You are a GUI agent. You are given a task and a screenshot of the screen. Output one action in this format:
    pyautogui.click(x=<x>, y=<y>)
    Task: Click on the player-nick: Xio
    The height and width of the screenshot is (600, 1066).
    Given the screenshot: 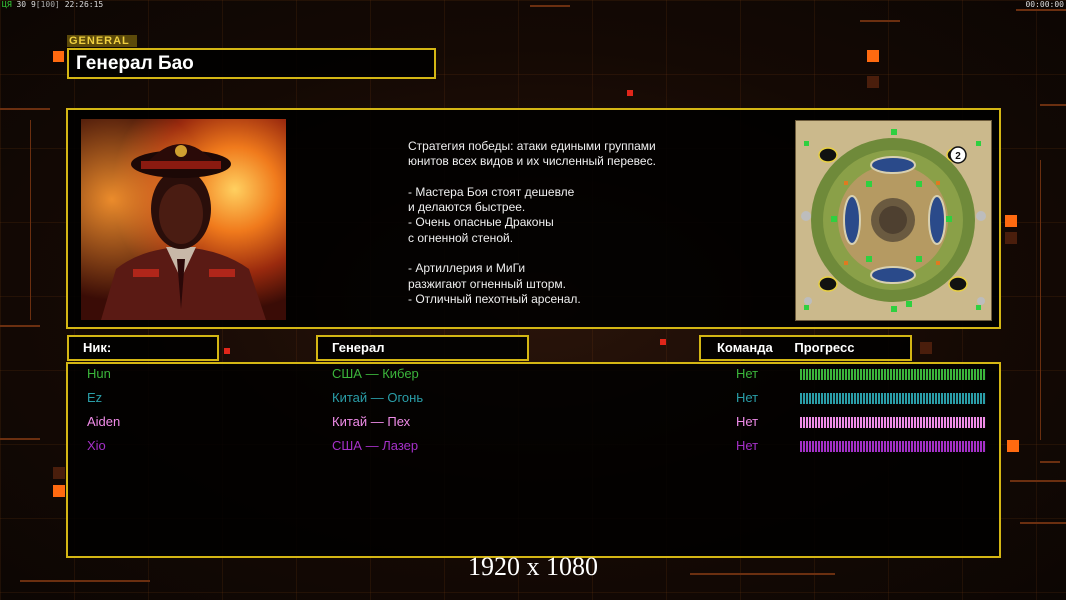 What is the action you would take?
    pyautogui.click(x=96, y=445)
    